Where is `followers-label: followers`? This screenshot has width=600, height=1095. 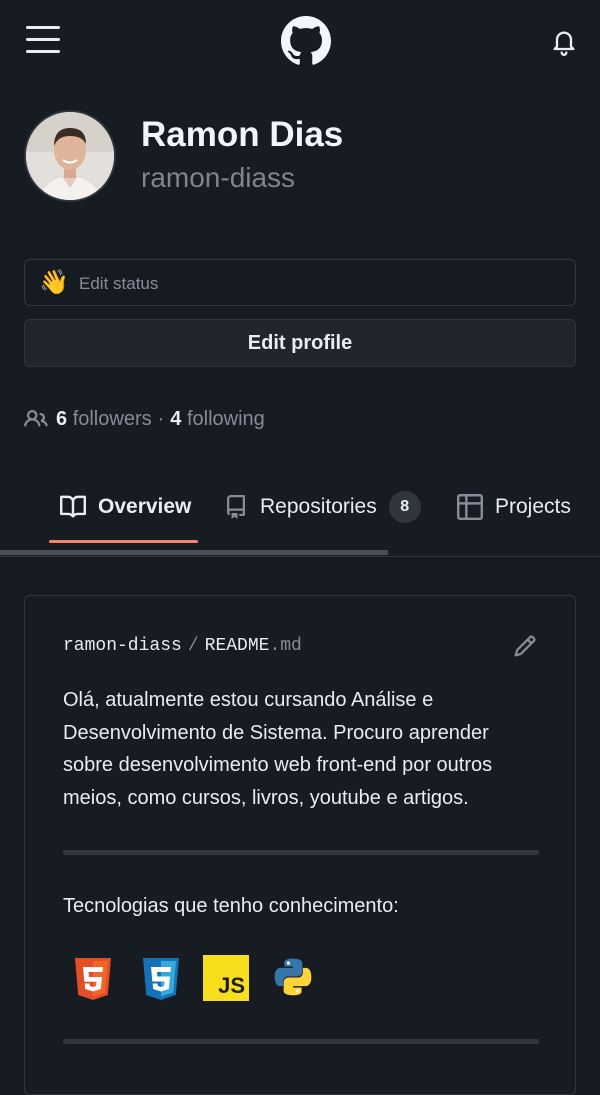
followers-label: followers is located at coordinates (112, 418).